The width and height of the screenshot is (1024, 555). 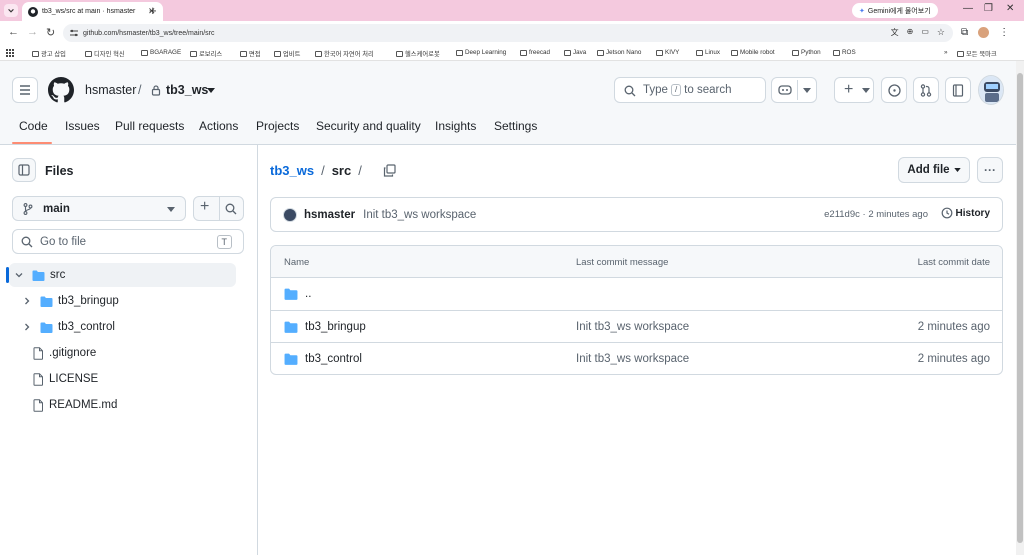 I want to click on menu-button, so click(x=25, y=90).